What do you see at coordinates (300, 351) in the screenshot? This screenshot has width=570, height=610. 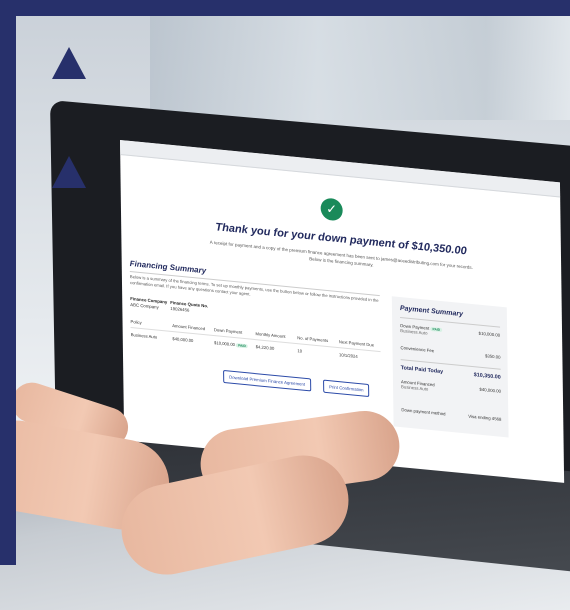 I see `cell-payments: 10` at bounding box center [300, 351].